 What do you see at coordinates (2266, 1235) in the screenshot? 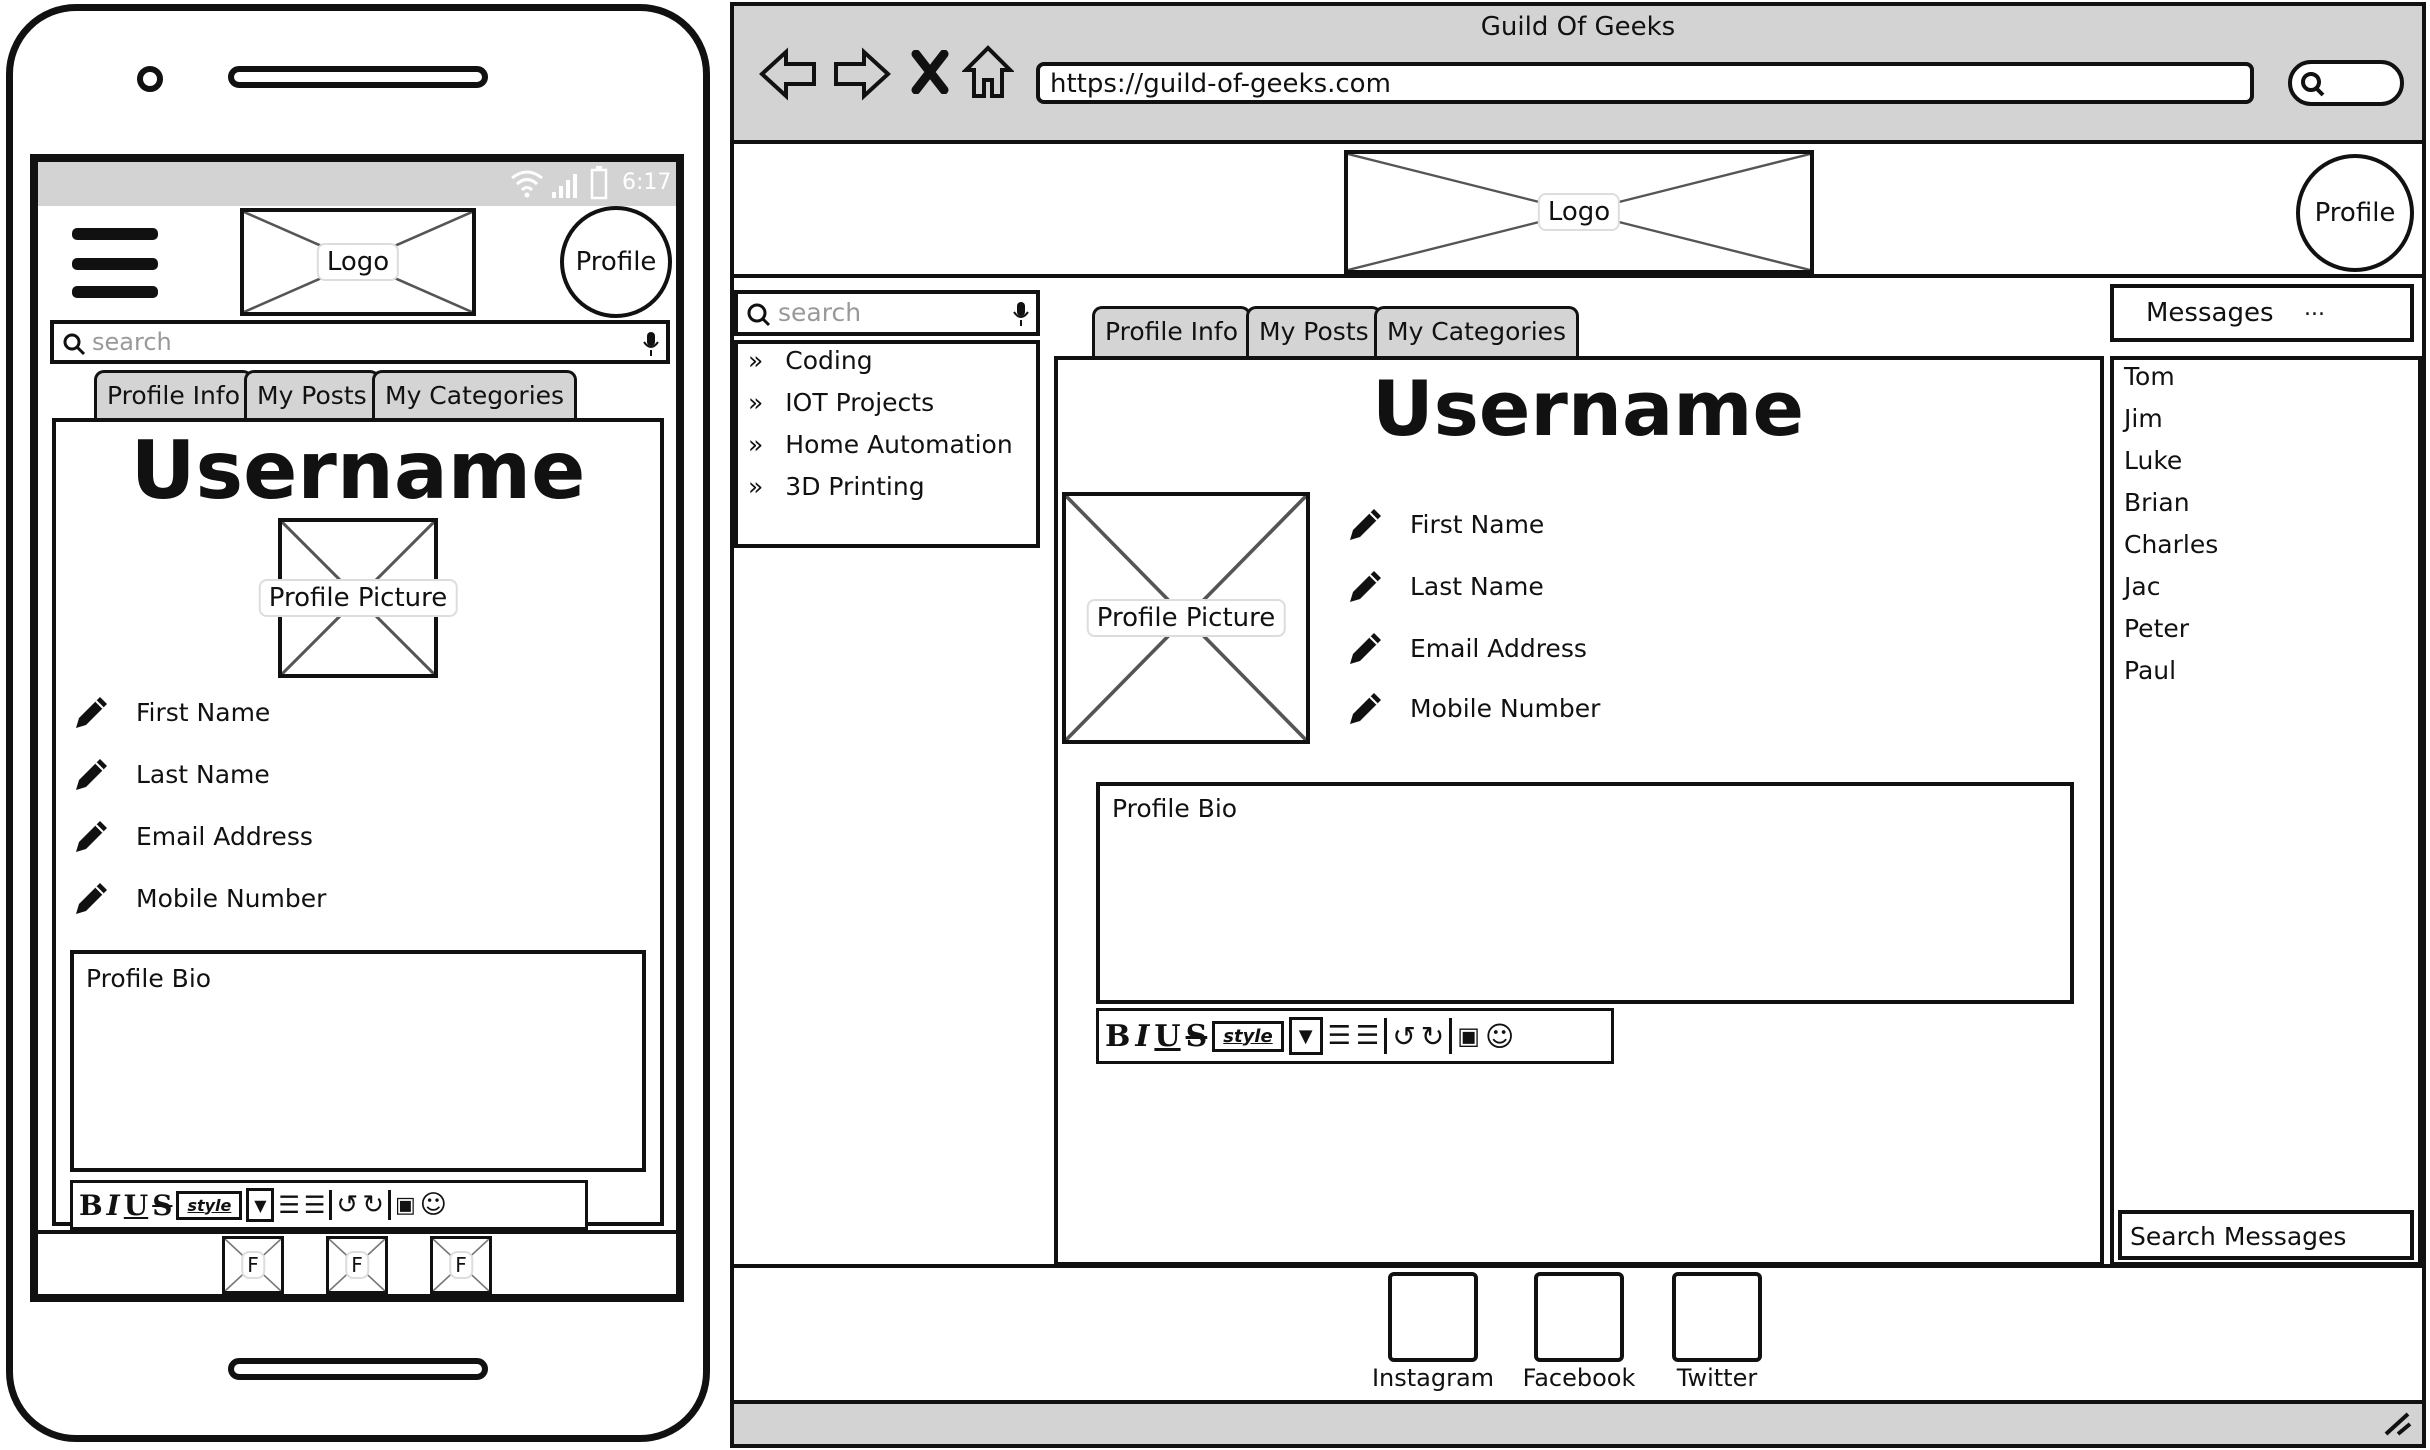
I see `search-messages-input: Search Messages` at bounding box center [2266, 1235].